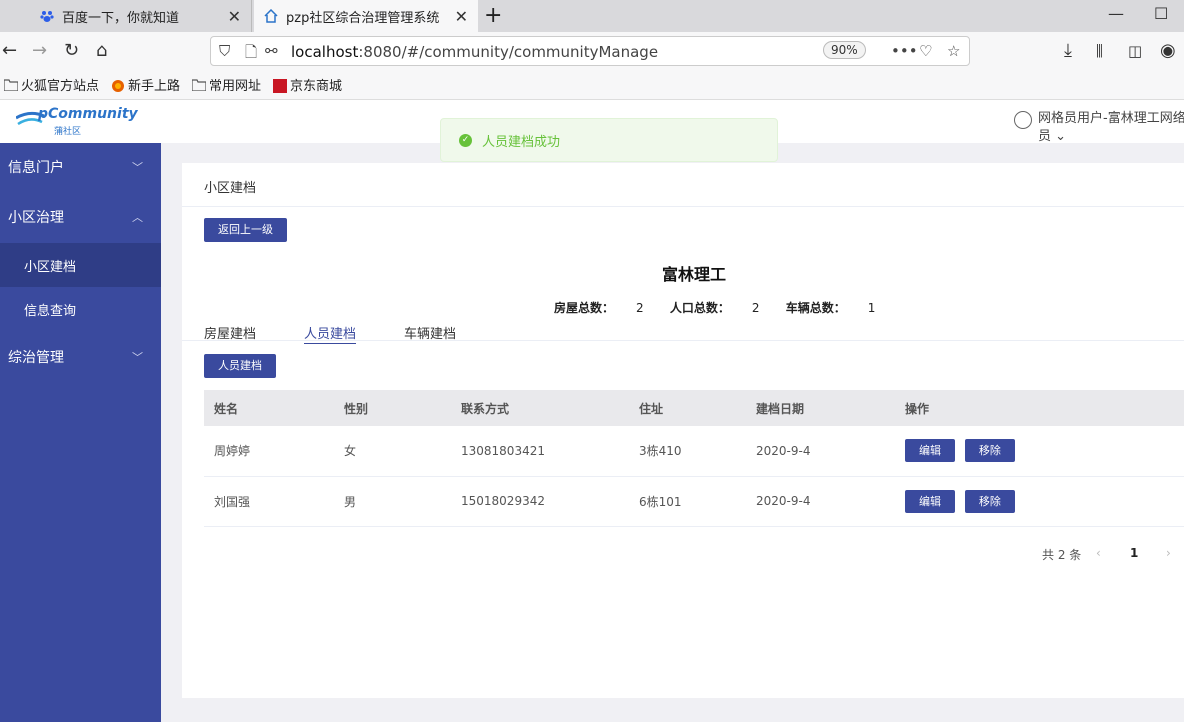  I want to click on sidebar-item-label: 小区治理, so click(36, 218).